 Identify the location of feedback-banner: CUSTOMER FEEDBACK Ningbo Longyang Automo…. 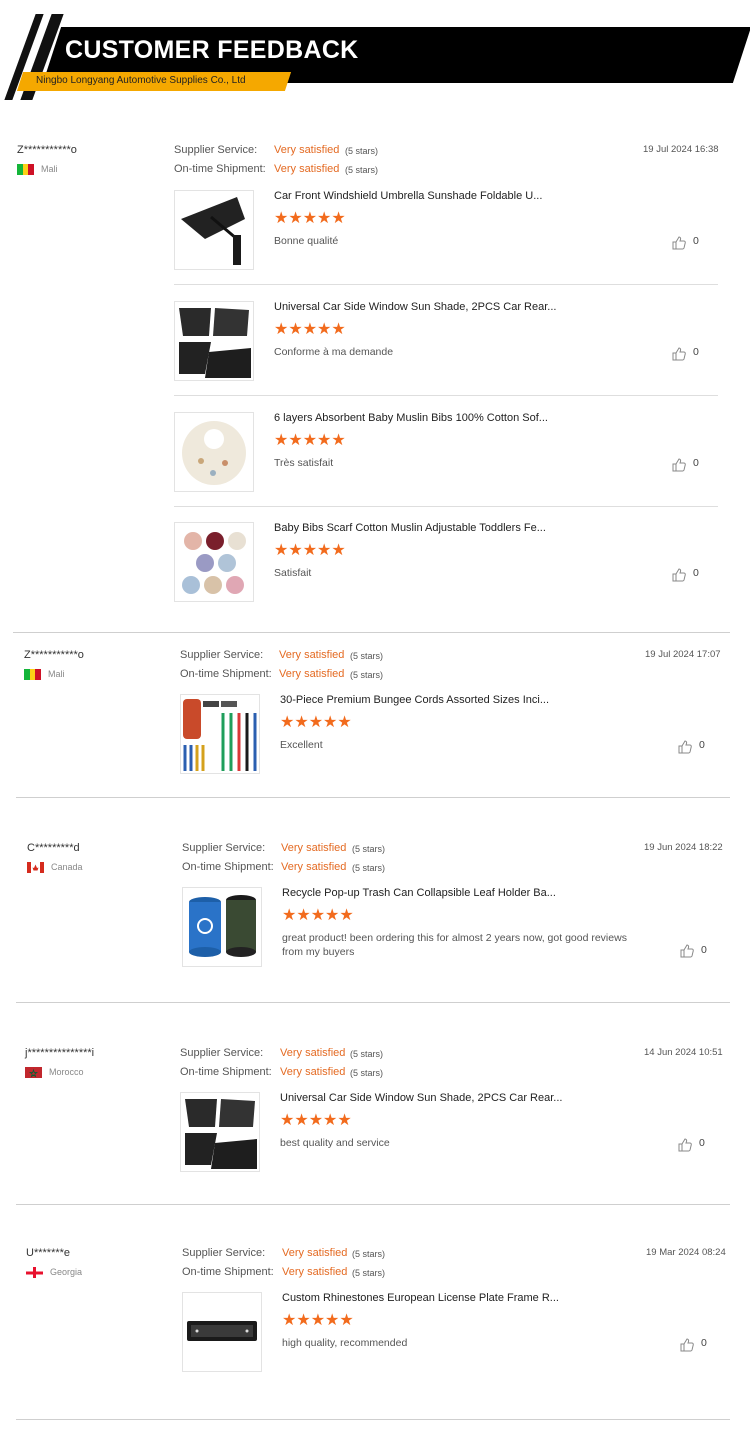
(375, 55).